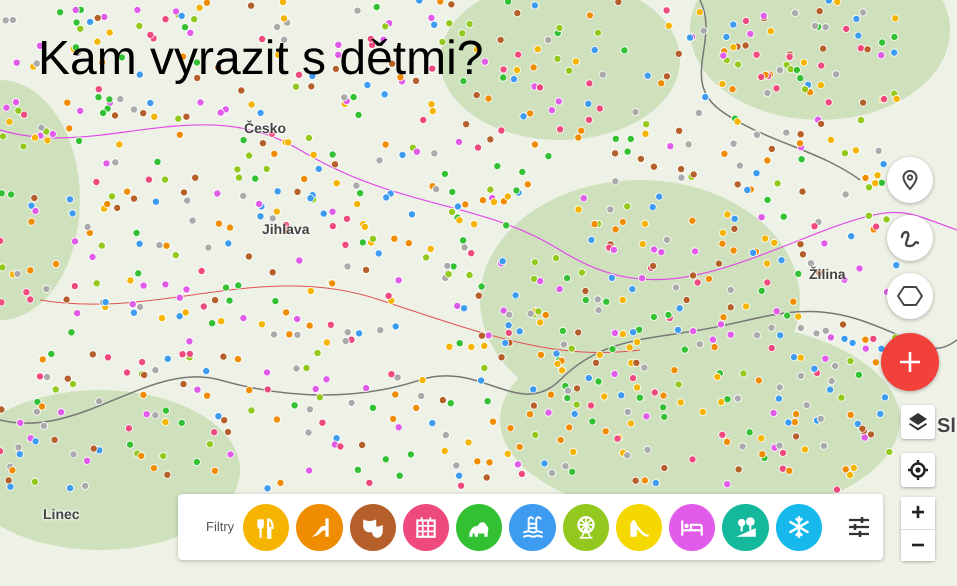 Image resolution: width=957 pixels, height=586 pixels. What do you see at coordinates (61, 514) in the screenshot?
I see `map-place-label: Linec` at bounding box center [61, 514].